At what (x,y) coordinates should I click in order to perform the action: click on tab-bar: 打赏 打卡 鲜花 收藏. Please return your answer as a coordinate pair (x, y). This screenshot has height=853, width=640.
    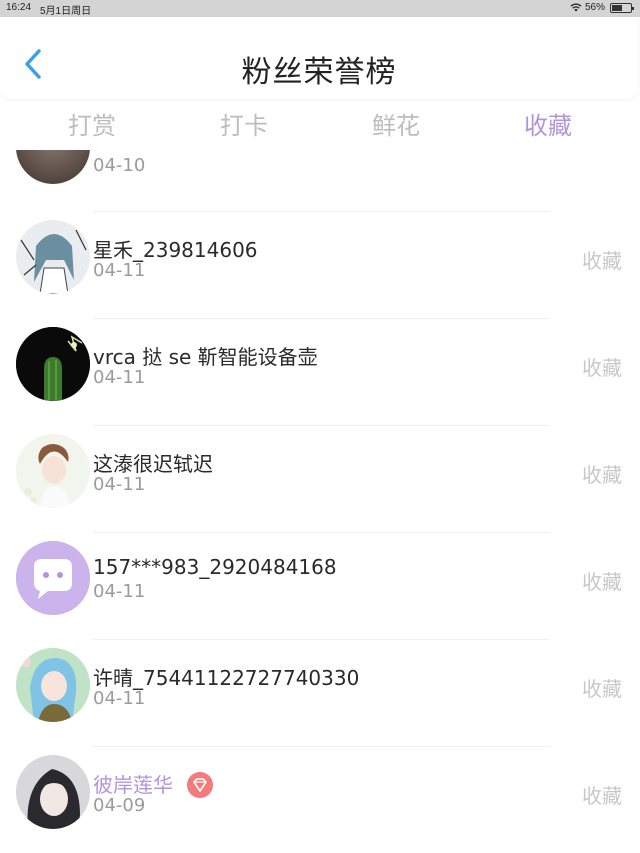
    Looking at the image, I should click on (320, 125).